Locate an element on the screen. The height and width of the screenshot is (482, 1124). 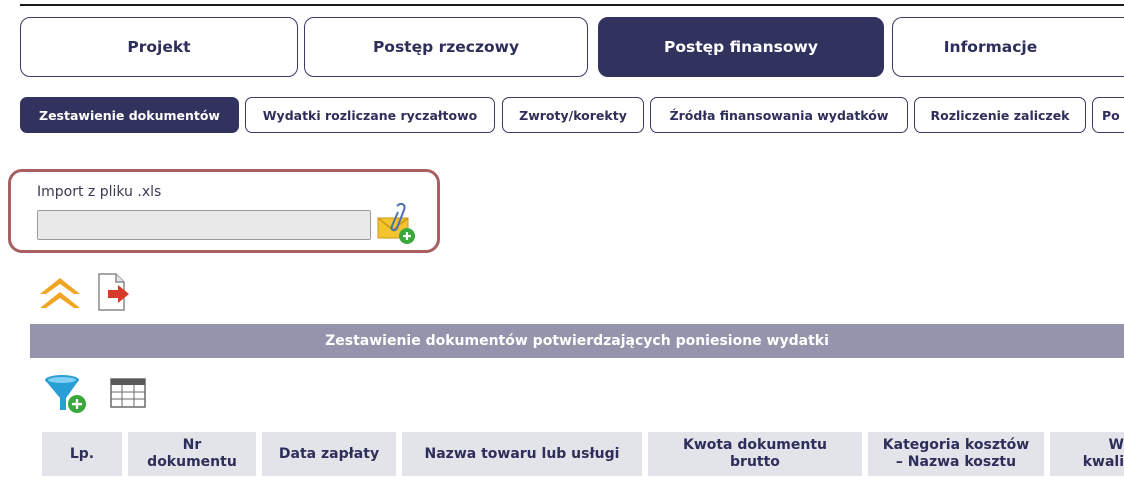
column-header-nr-dokumentu: Nr dokumentu is located at coordinates (192, 454).